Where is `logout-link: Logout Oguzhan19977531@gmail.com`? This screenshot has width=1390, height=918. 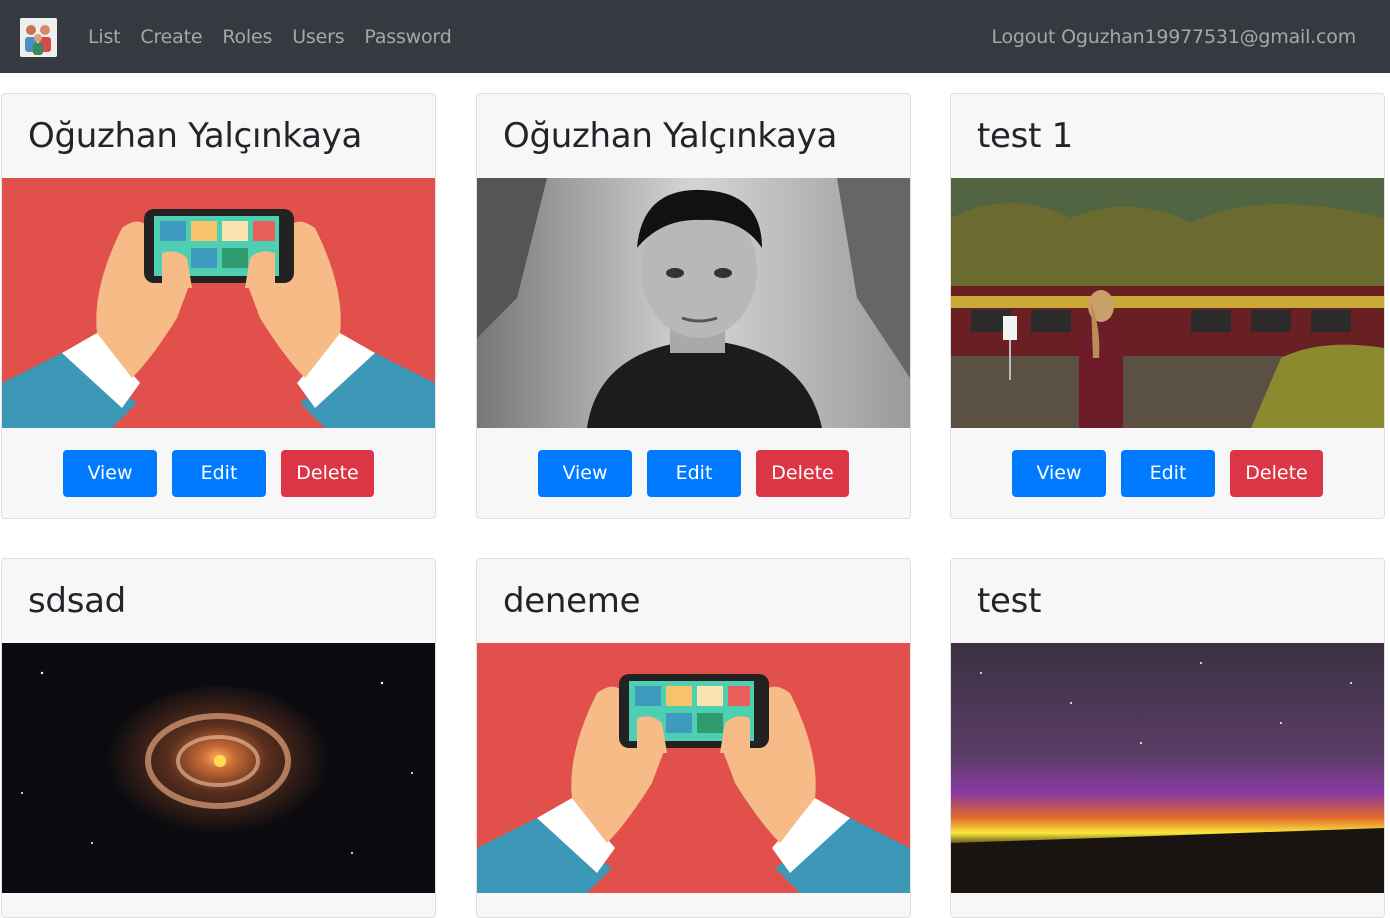
logout-link: Logout Oguzhan19977531@gmail.com is located at coordinates (1173, 37).